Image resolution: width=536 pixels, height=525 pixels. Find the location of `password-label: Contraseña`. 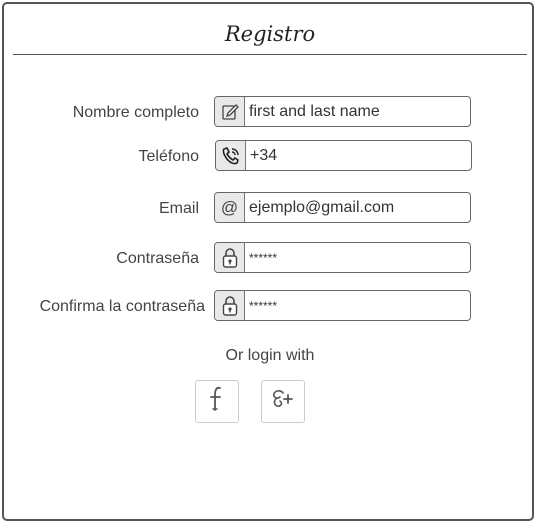

password-label: Contraseña is located at coordinates (157, 258).